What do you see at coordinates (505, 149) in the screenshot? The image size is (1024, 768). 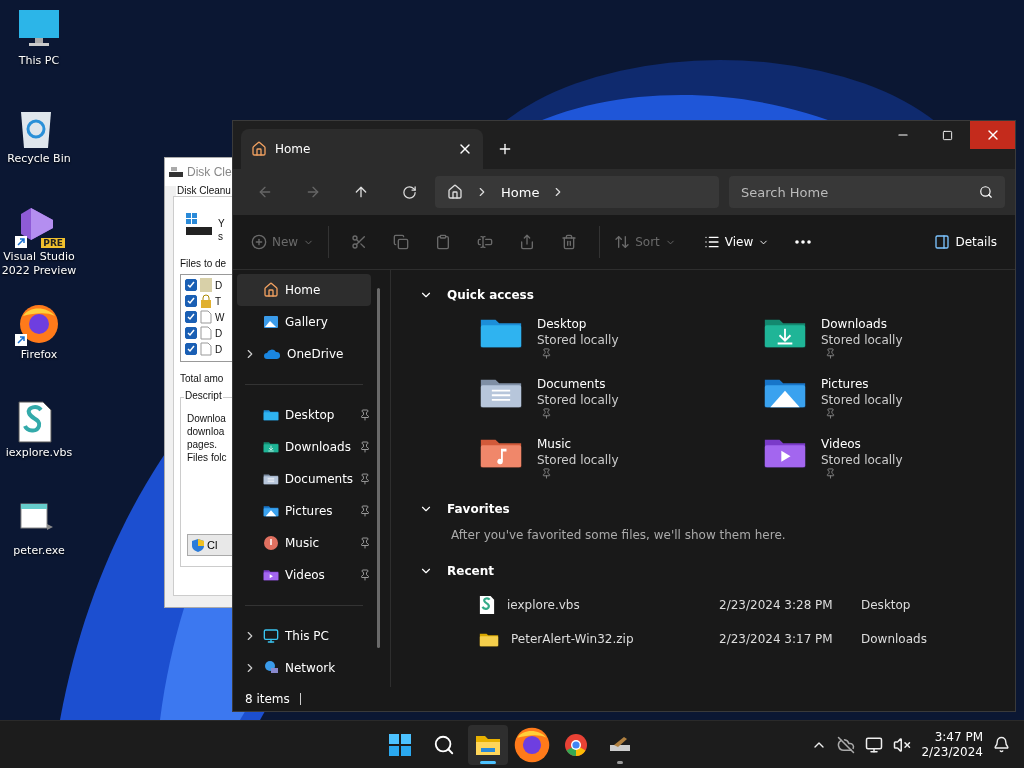 I see `new-tab-icon` at bounding box center [505, 149].